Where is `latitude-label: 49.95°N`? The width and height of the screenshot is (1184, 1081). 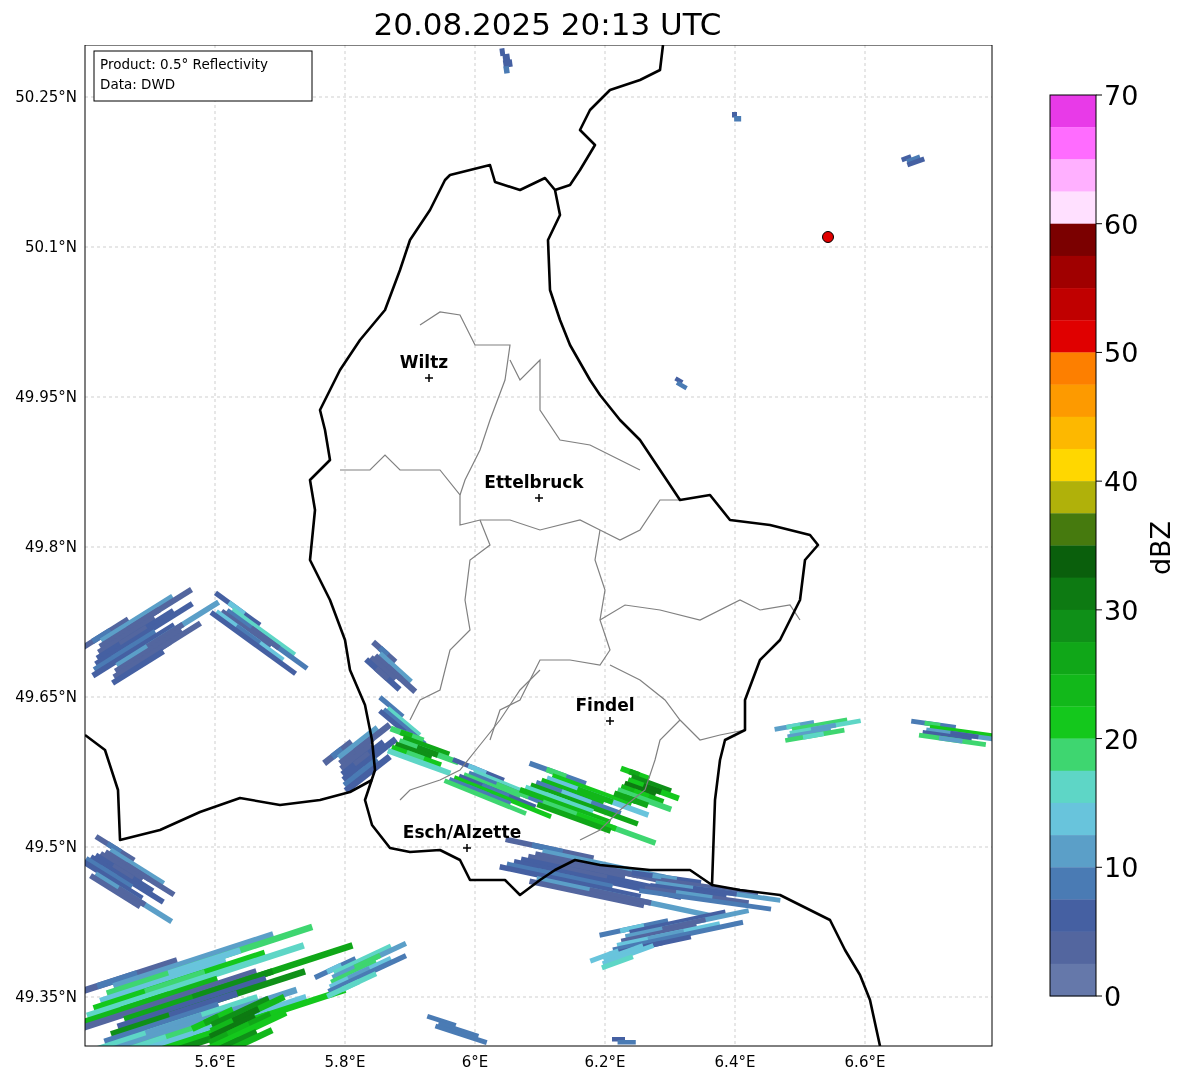
latitude-label: 49.95°N is located at coordinates (46, 397).